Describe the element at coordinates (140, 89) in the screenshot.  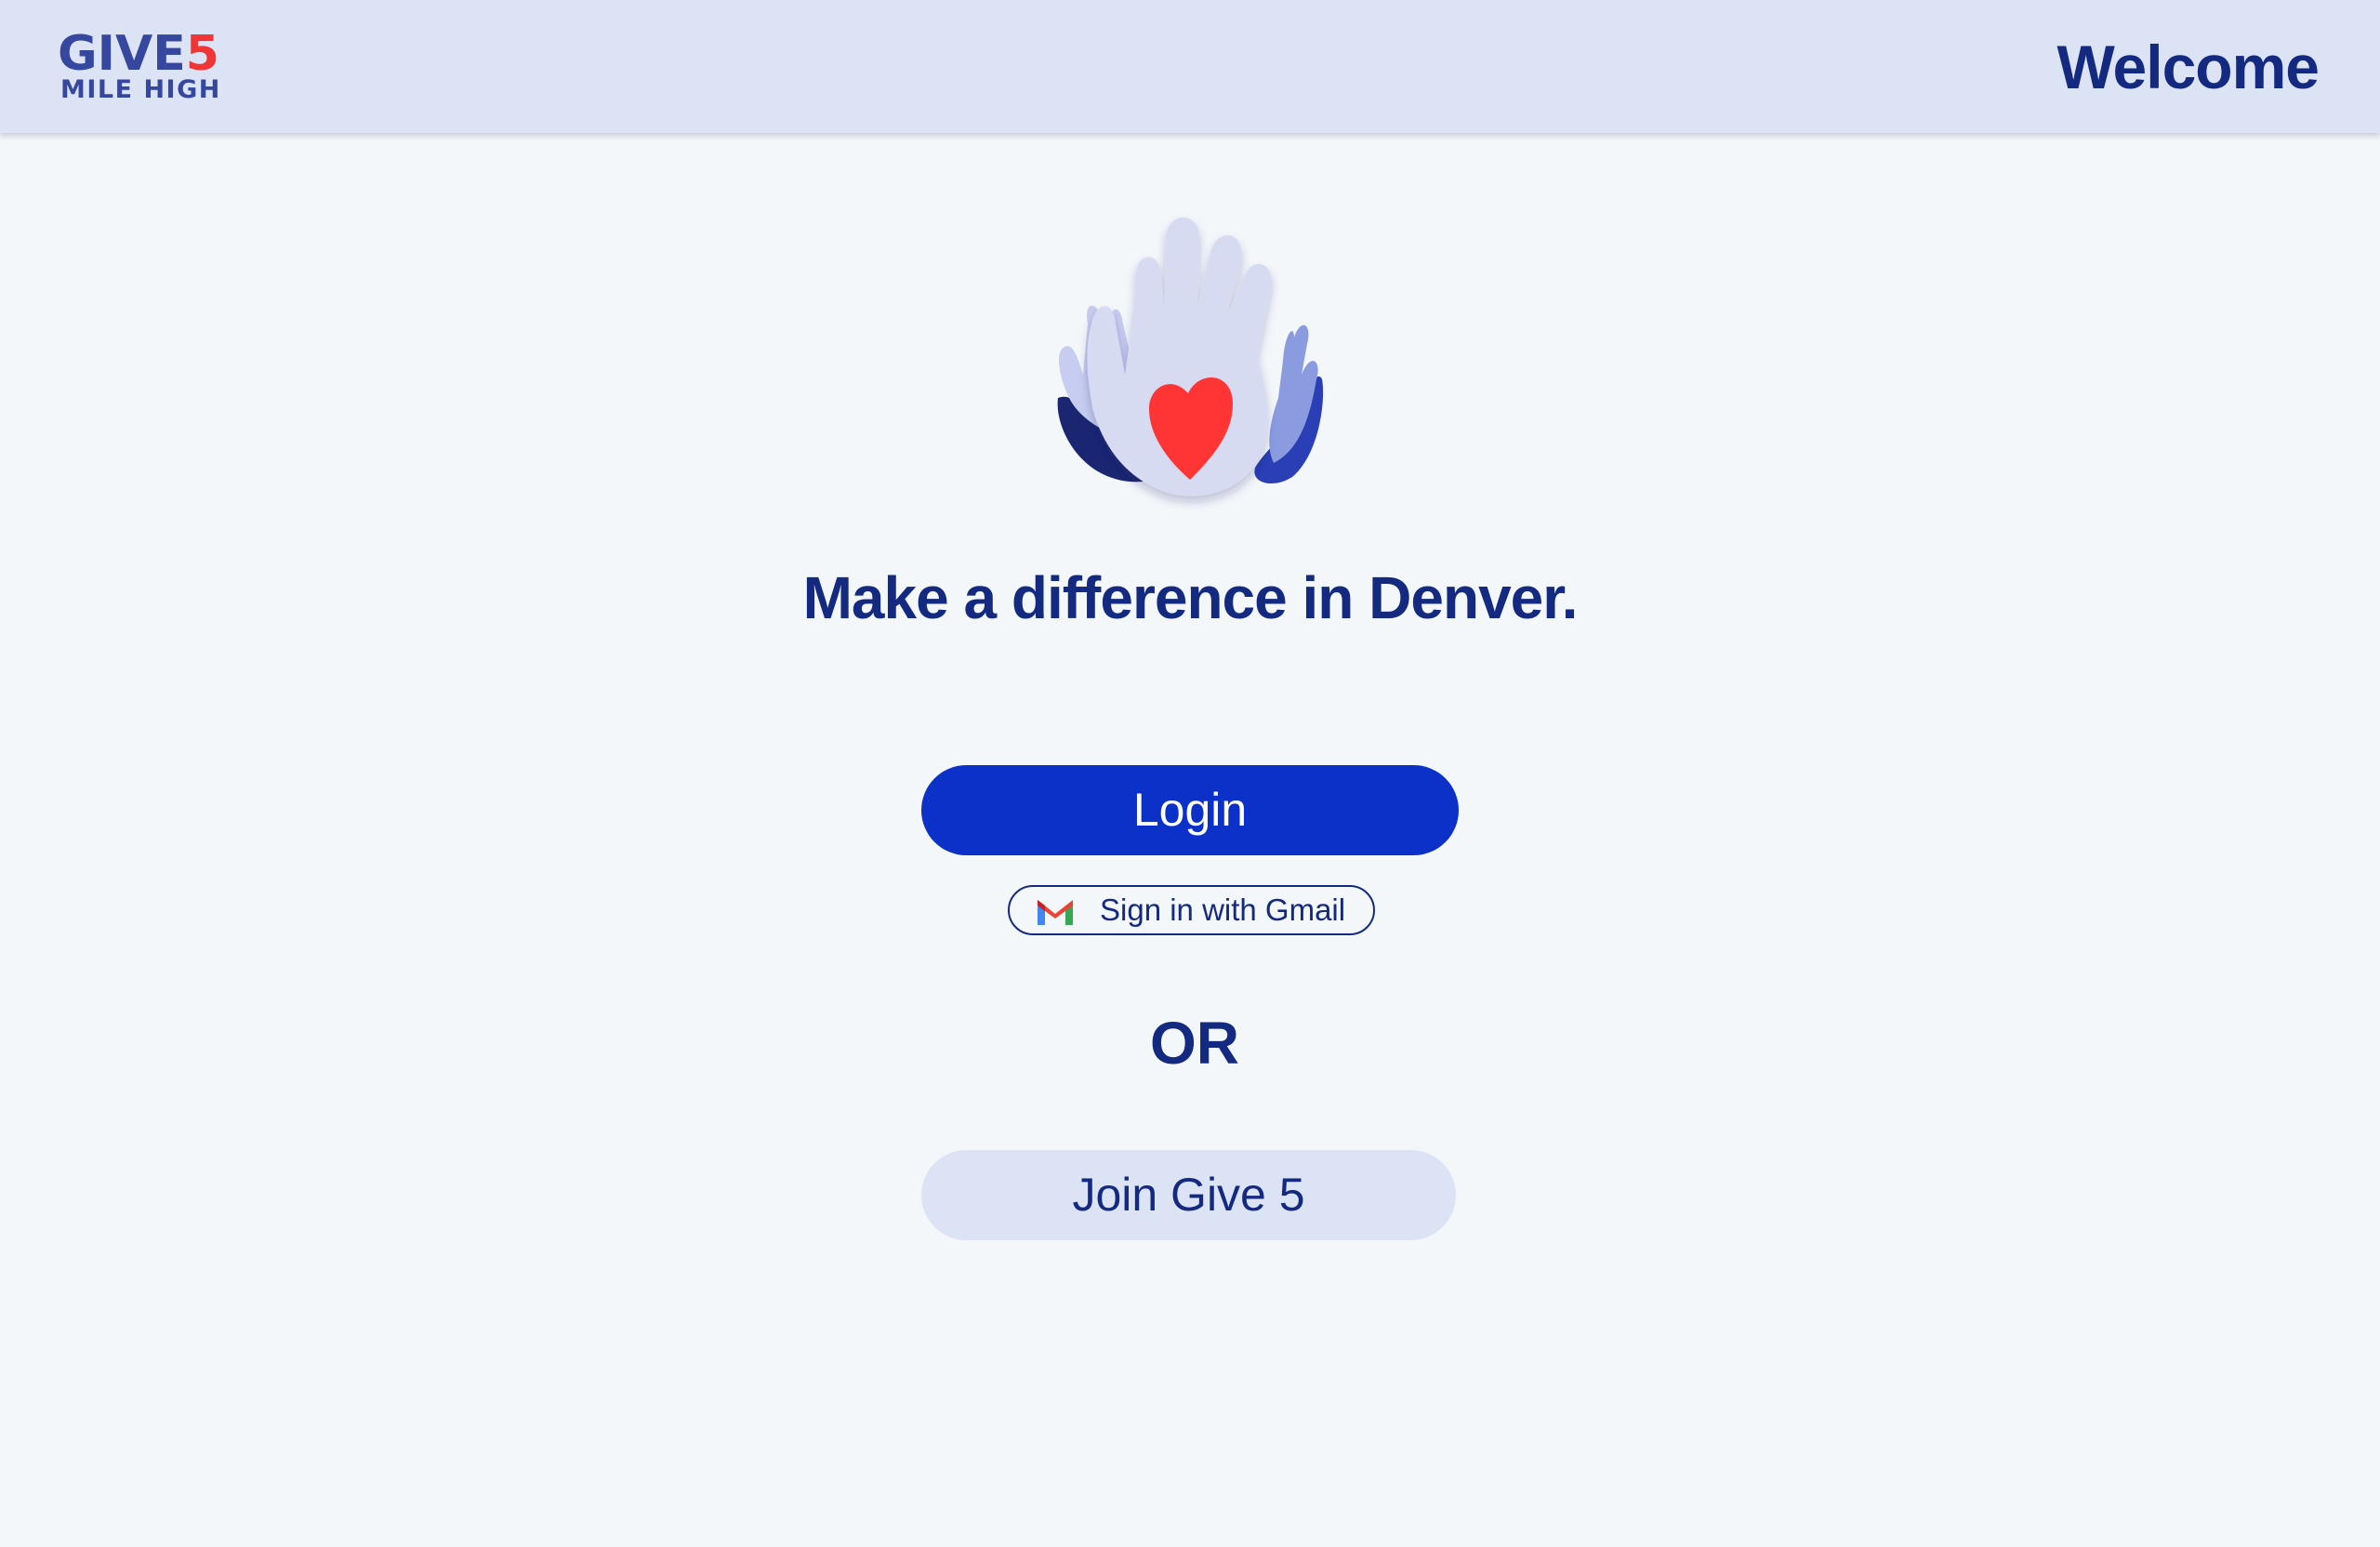
I see `logo-subtitle: MILE HIGH` at that location.